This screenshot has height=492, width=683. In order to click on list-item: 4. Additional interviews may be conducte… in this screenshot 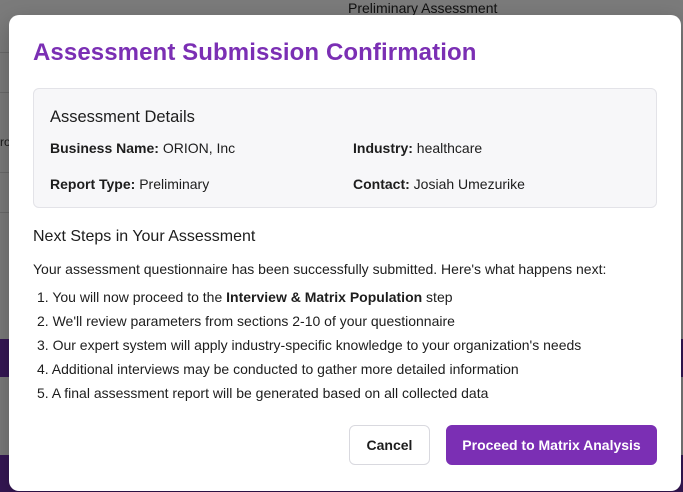, I will do `click(278, 369)`.